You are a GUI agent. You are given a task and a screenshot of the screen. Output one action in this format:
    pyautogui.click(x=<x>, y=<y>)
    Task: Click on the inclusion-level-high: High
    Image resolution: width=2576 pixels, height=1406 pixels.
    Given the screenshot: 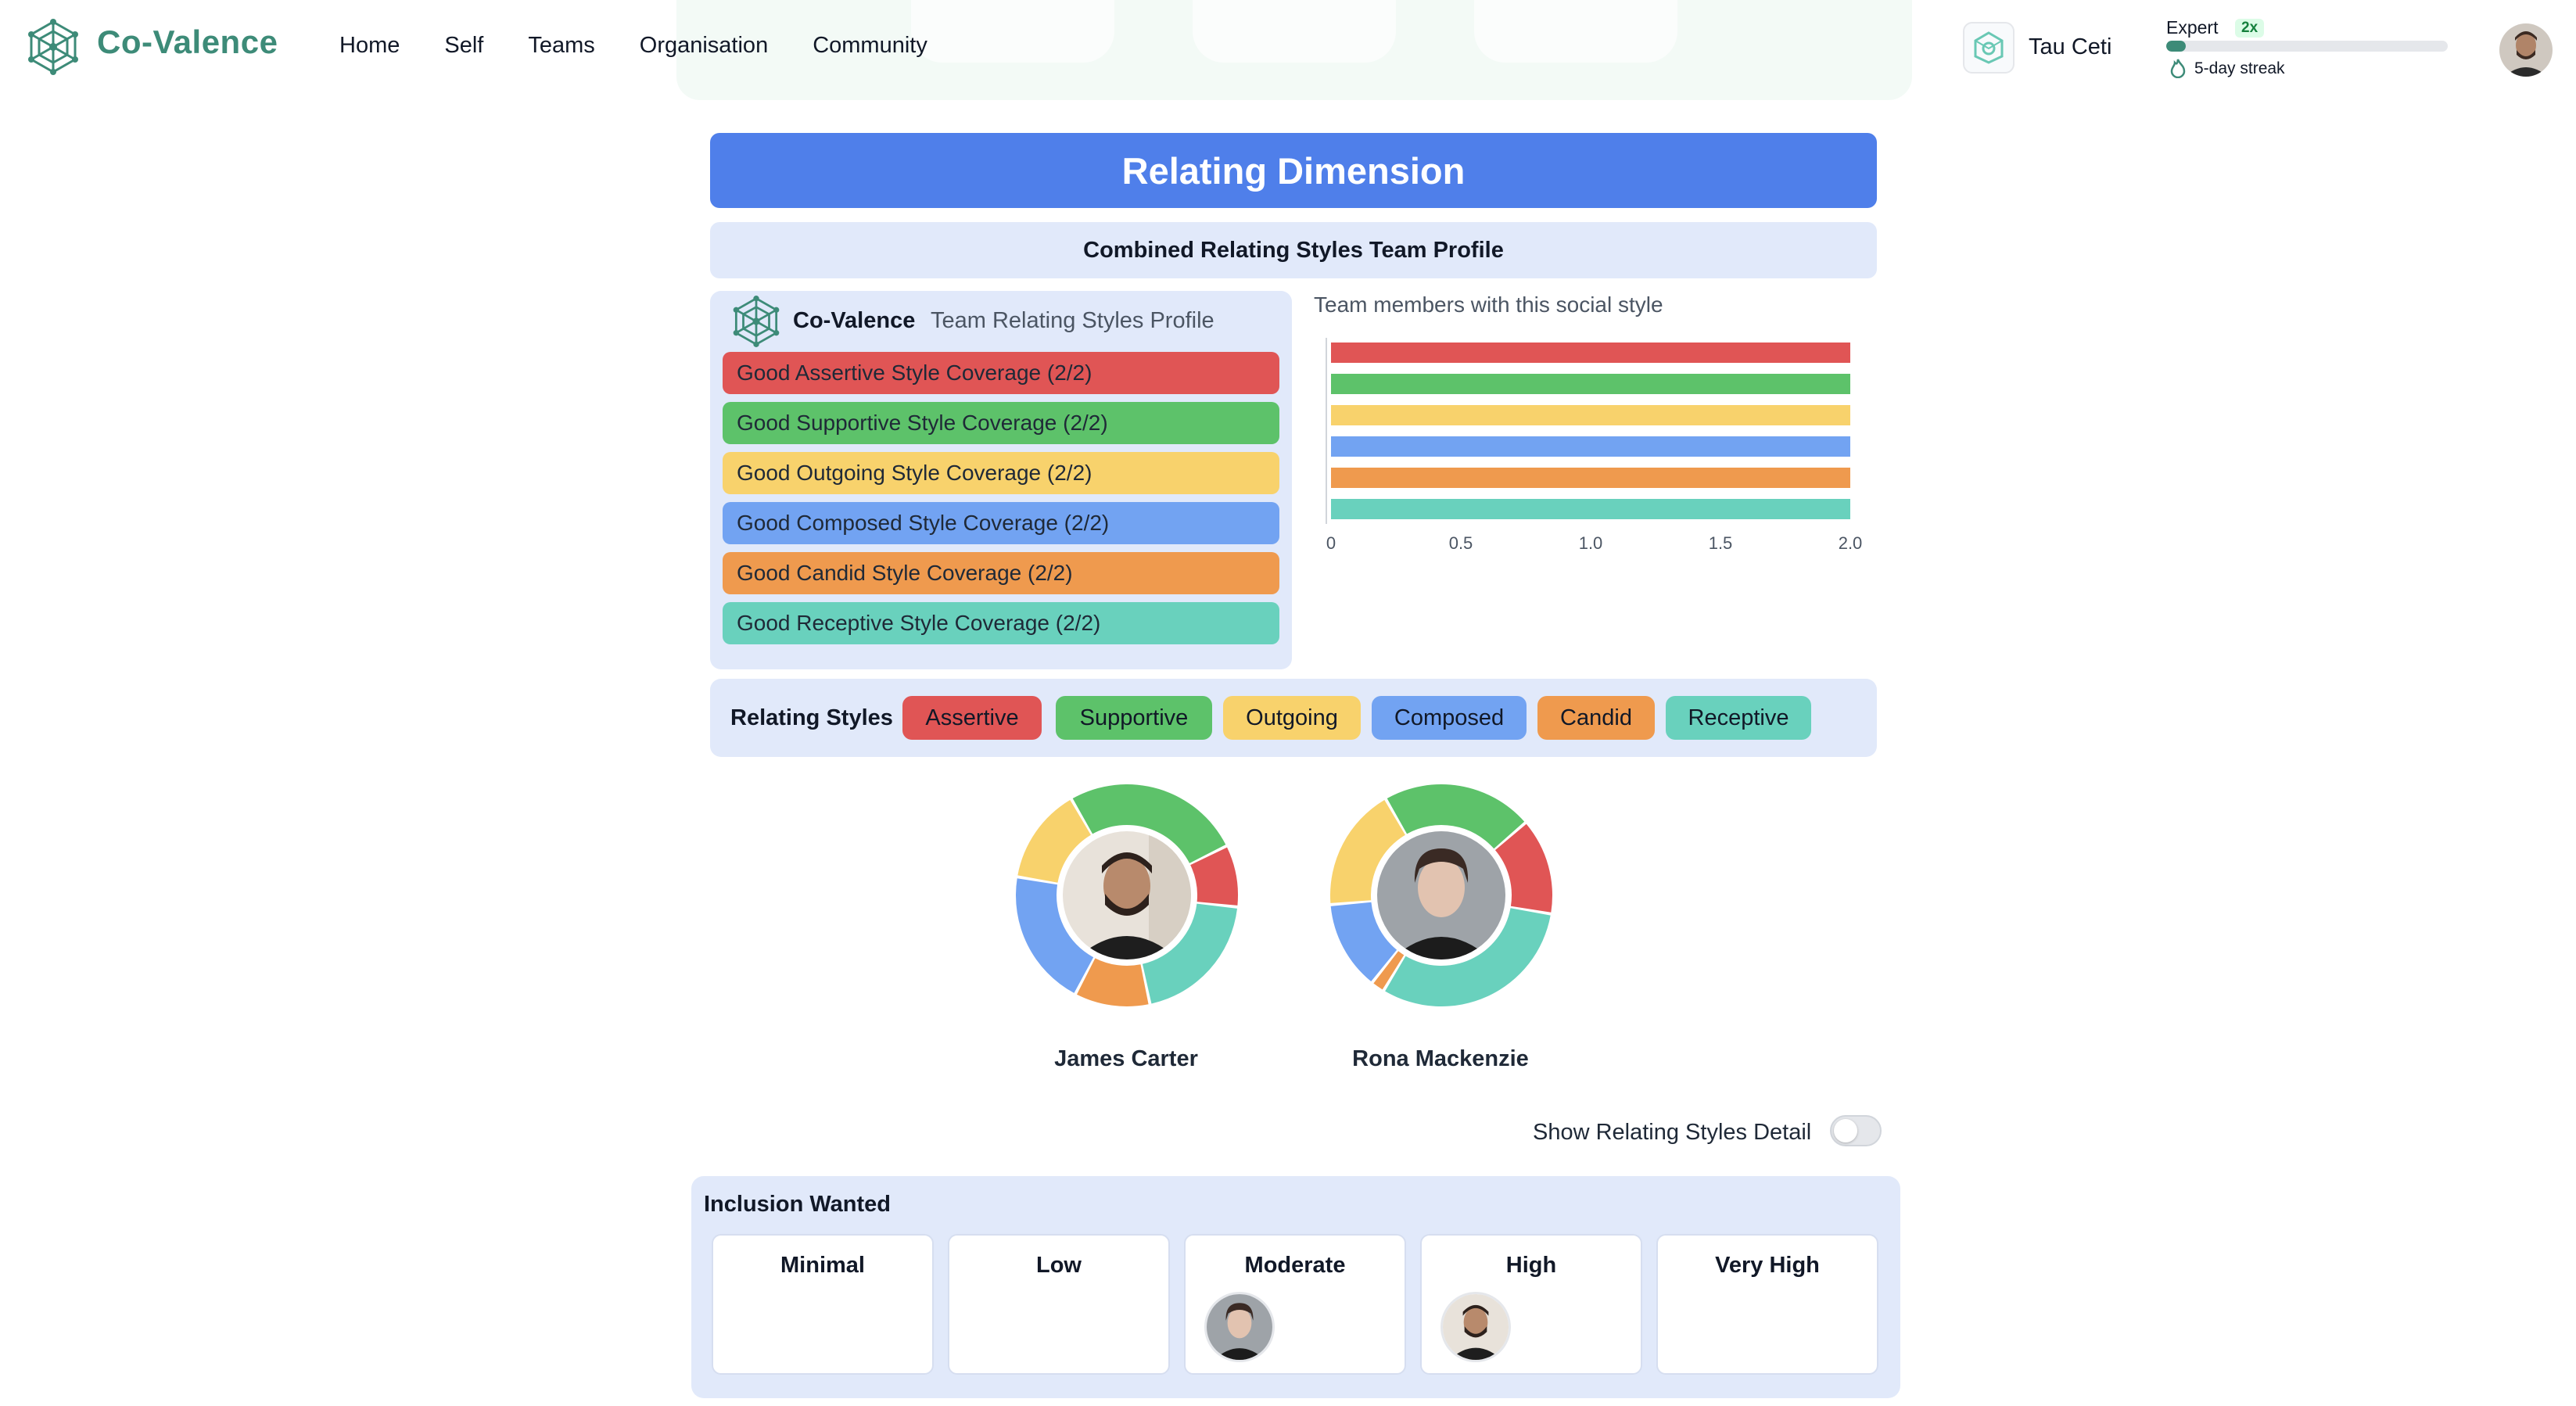 What is the action you would take?
    pyautogui.click(x=1531, y=1304)
    